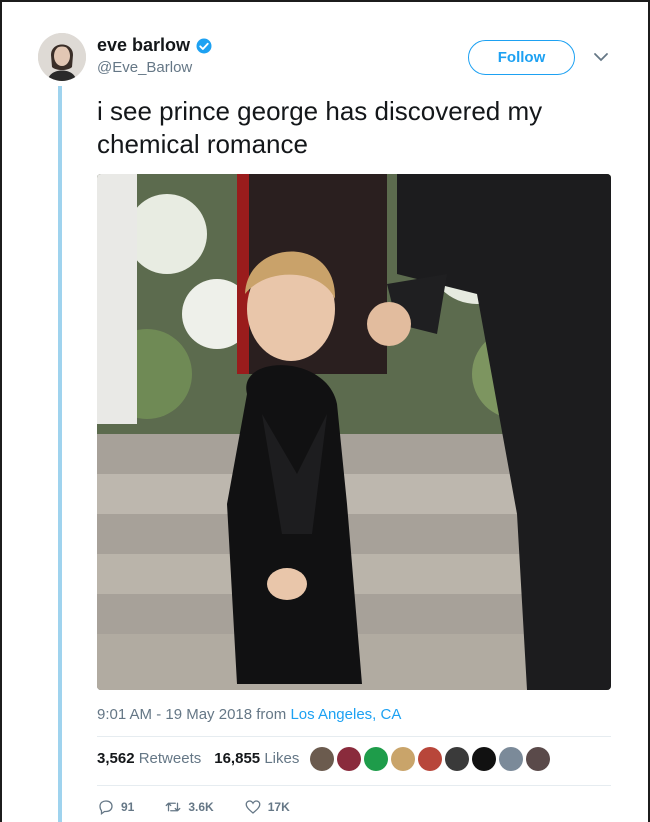  What do you see at coordinates (106, 808) in the screenshot?
I see `reply-icon` at bounding box center [106, 808].